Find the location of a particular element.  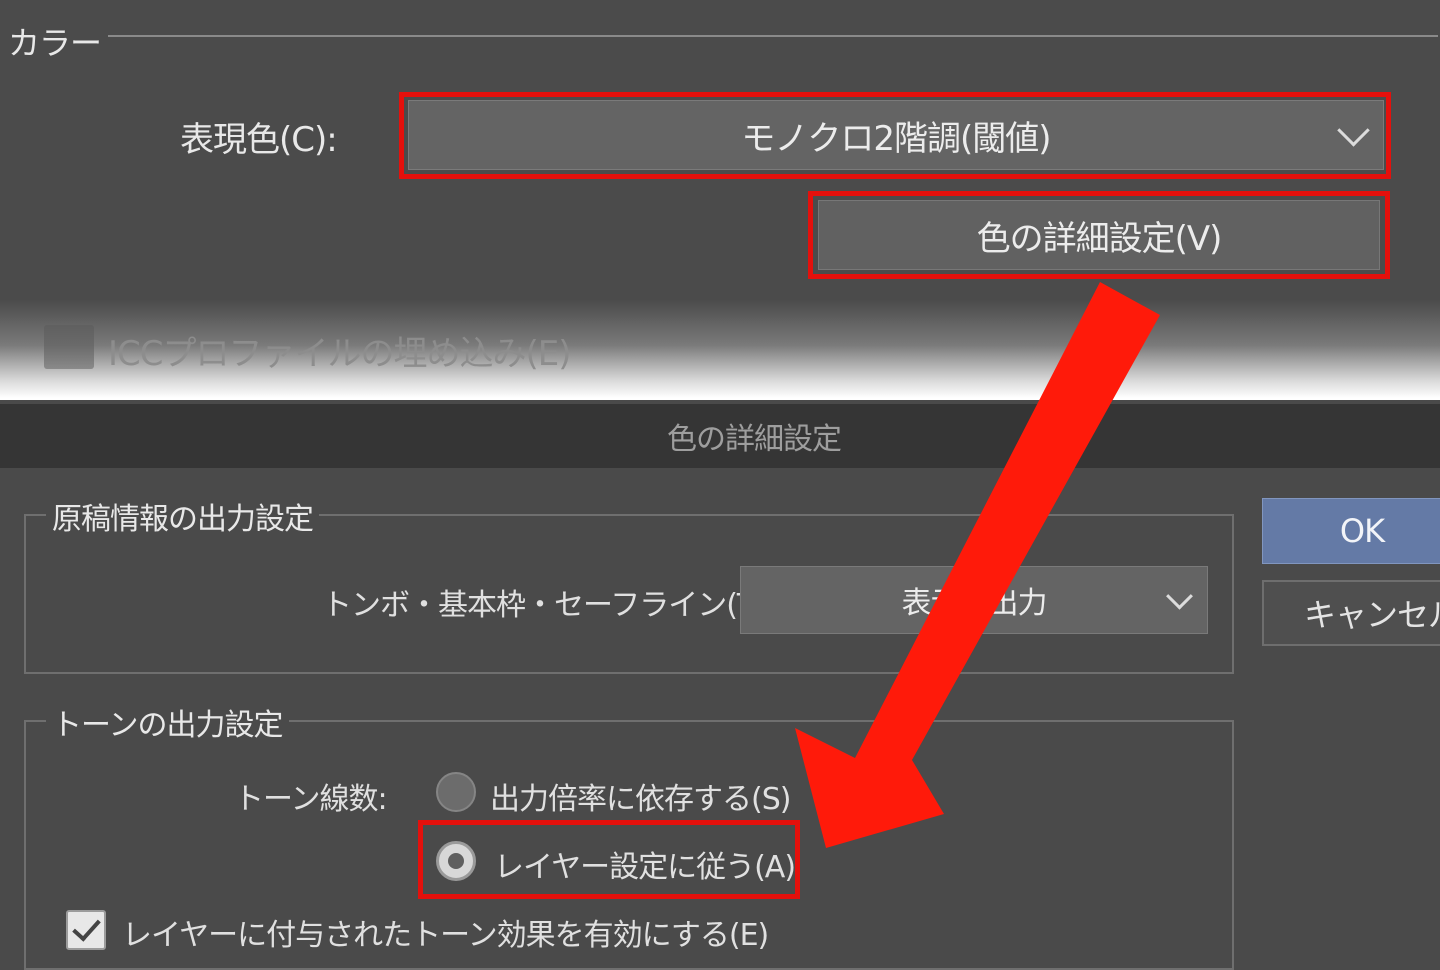

radio-depend-output-scale-label: 出力倍率に依存する(S) is located at coordinates (640, 799).